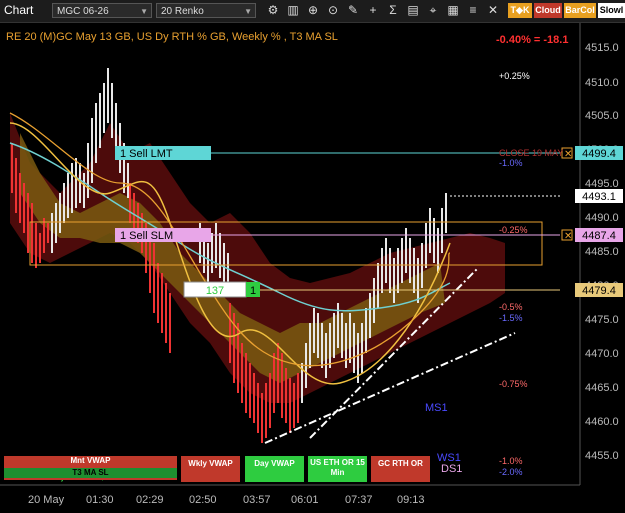 This screenshot has width=625, height=513. Describe the element at coordinates (514, 76) in the screenshot. I see `pct-label-plus025: +0.25%` at that location.